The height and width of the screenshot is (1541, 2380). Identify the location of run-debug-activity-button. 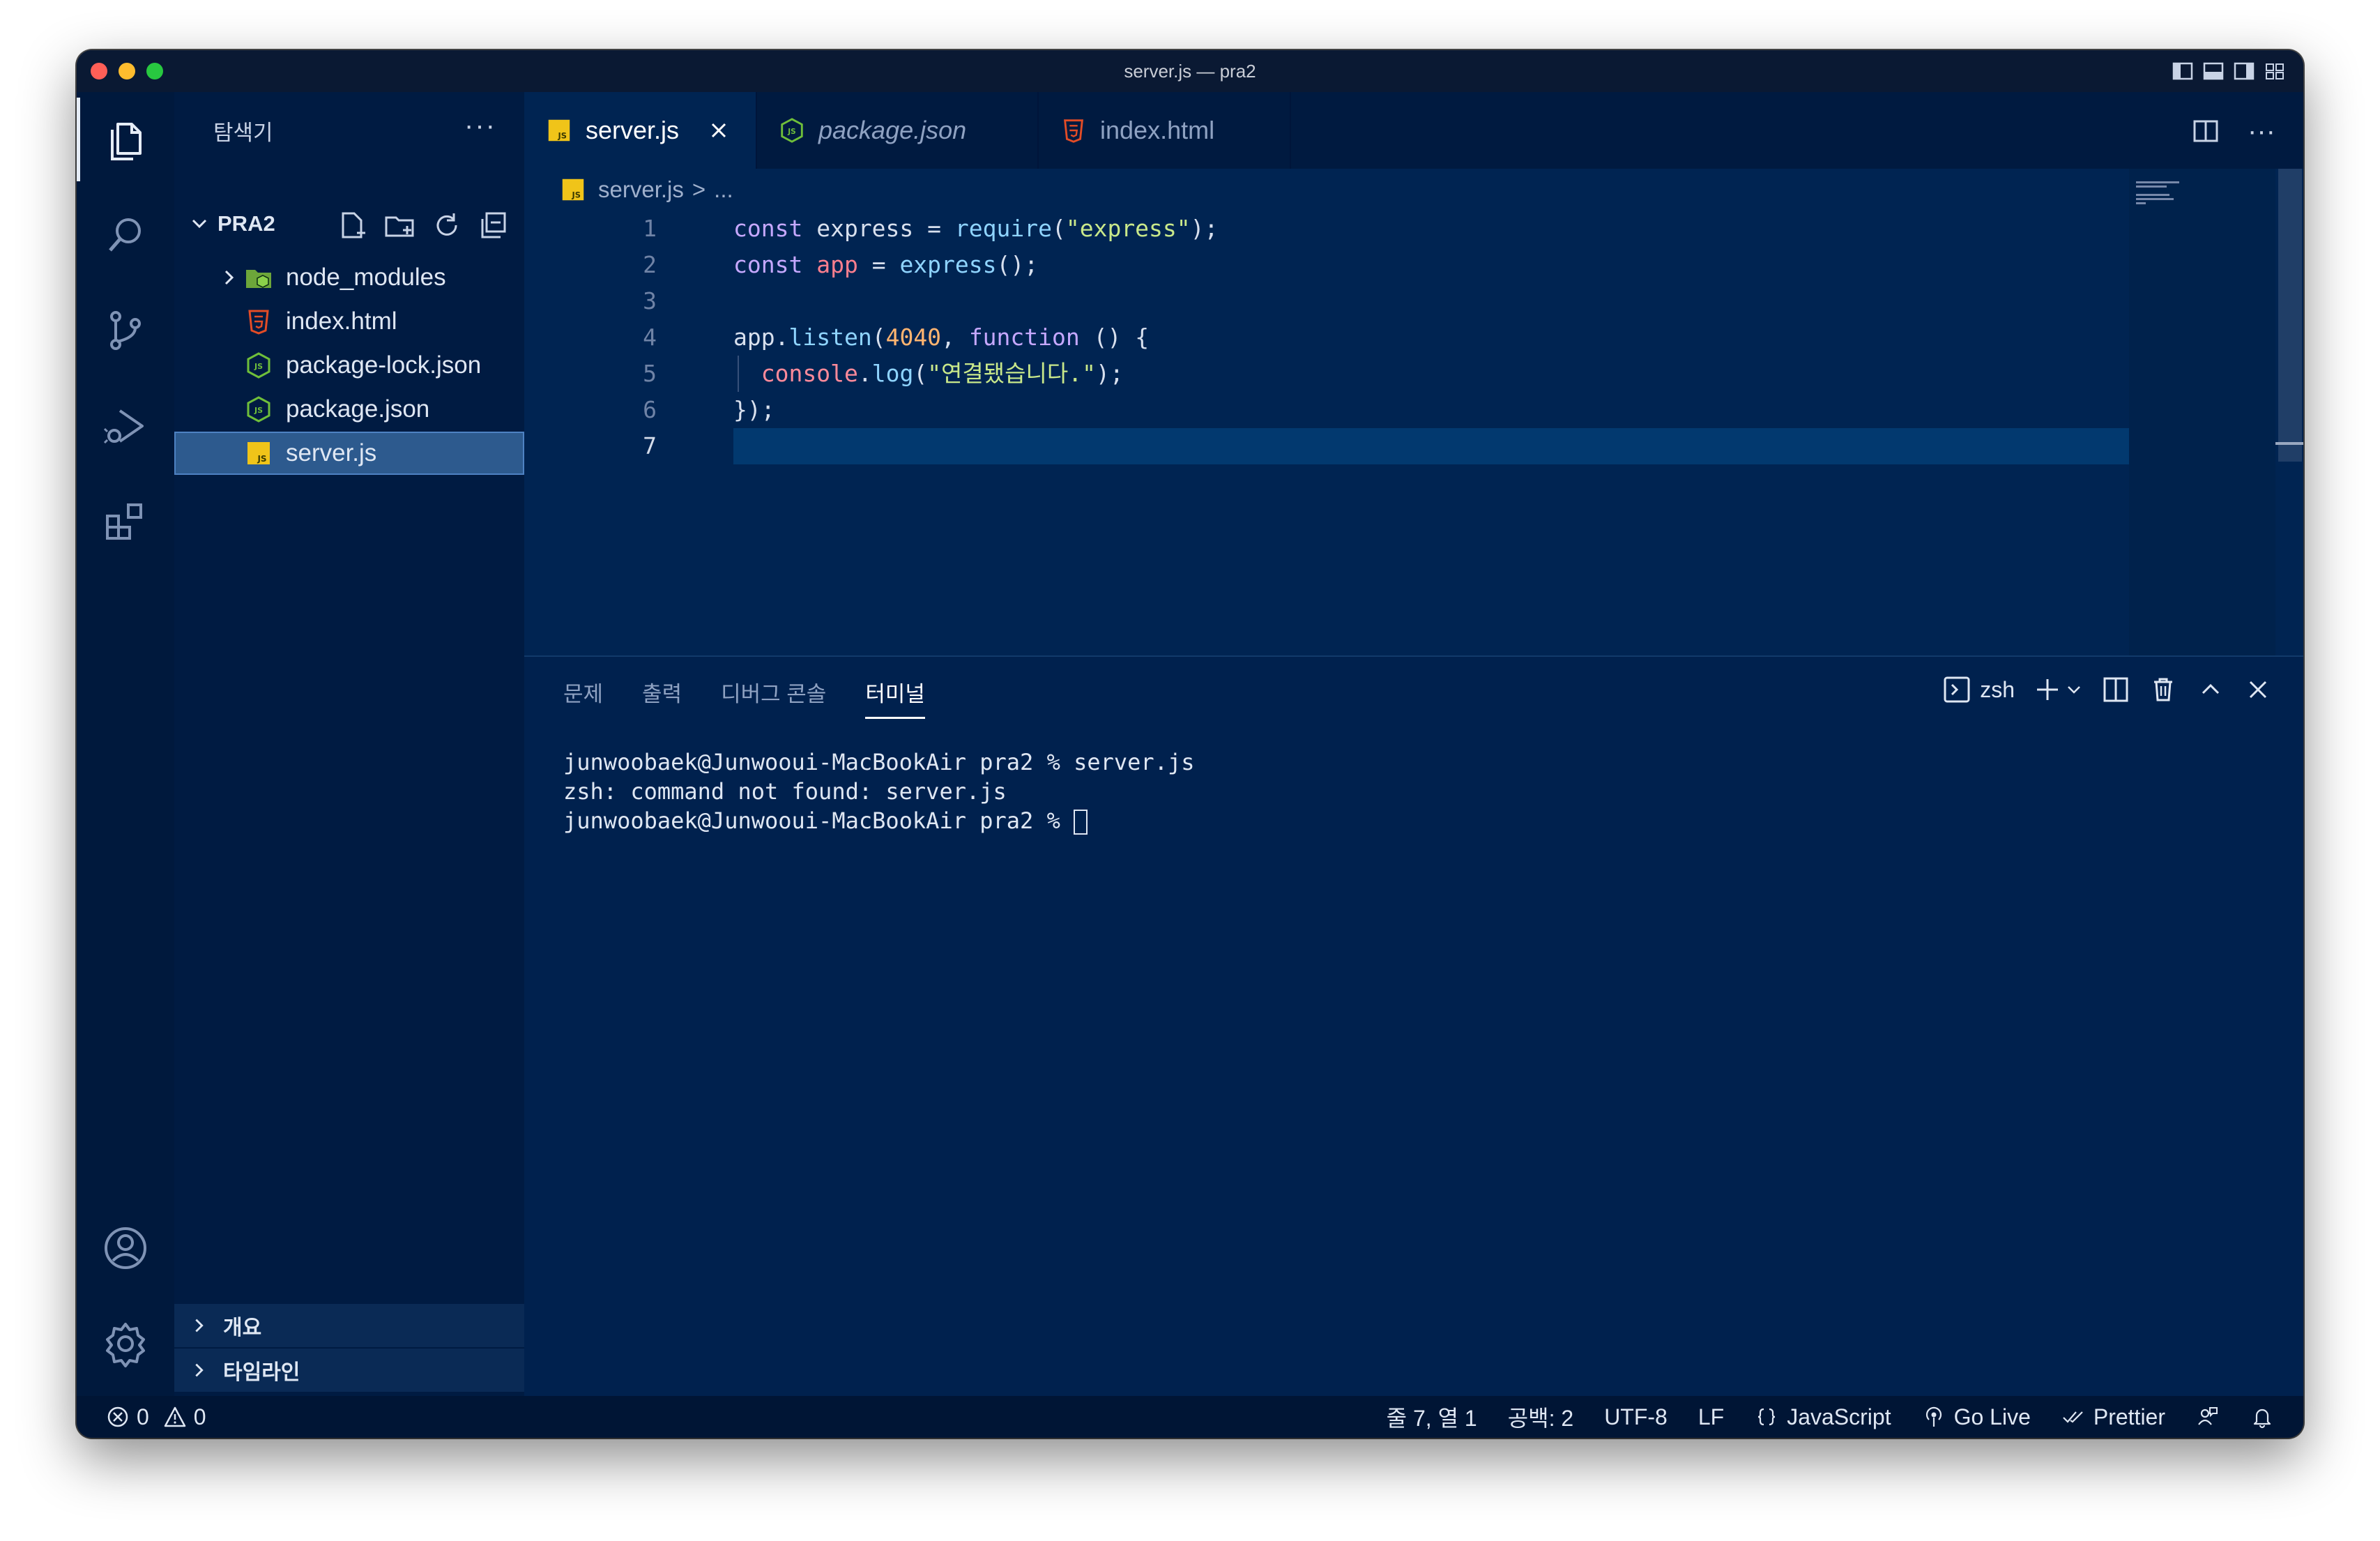
(125, 426).